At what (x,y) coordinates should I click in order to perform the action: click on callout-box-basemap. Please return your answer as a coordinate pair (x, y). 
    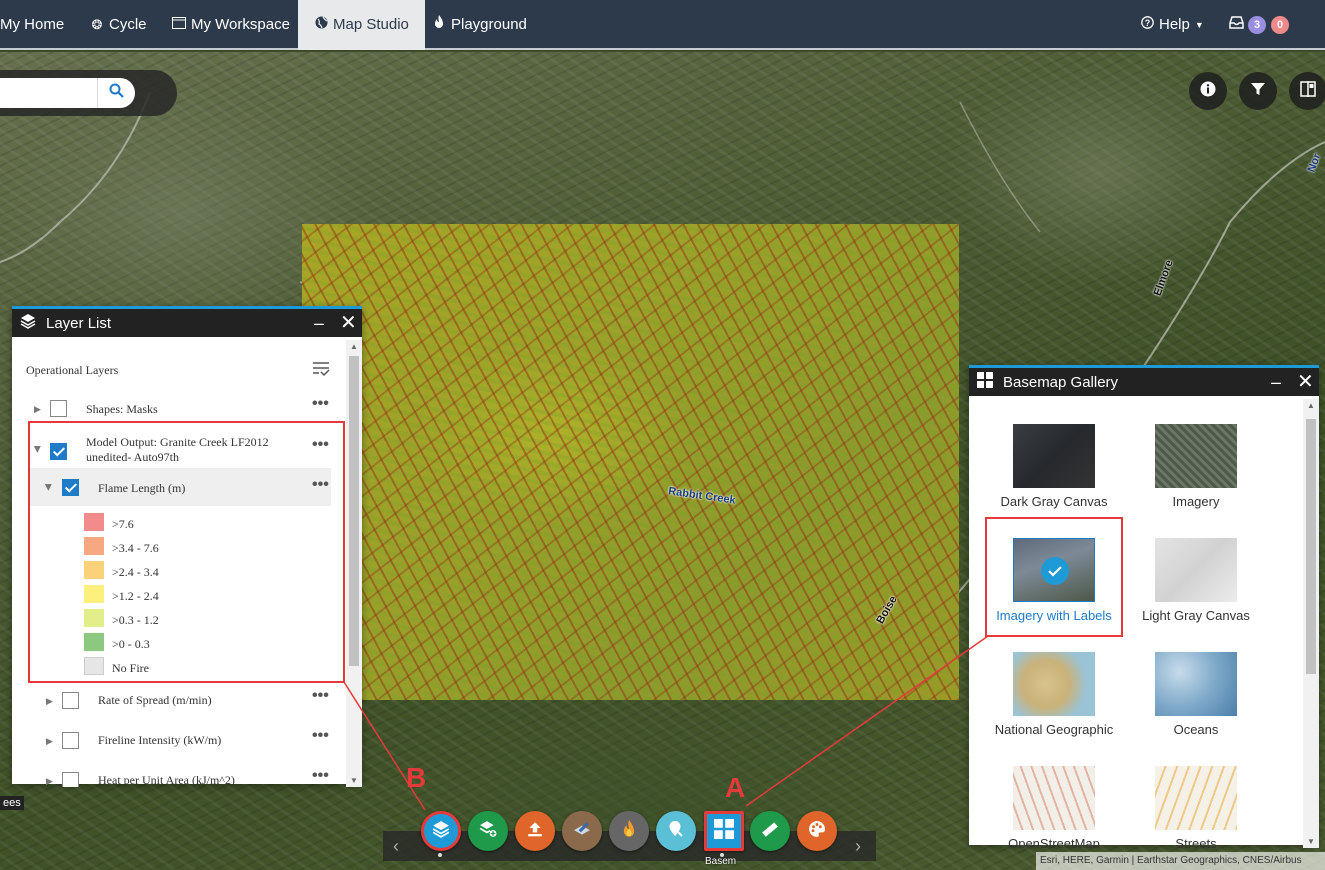
    Looking at the image, I should click on (1054, 577).